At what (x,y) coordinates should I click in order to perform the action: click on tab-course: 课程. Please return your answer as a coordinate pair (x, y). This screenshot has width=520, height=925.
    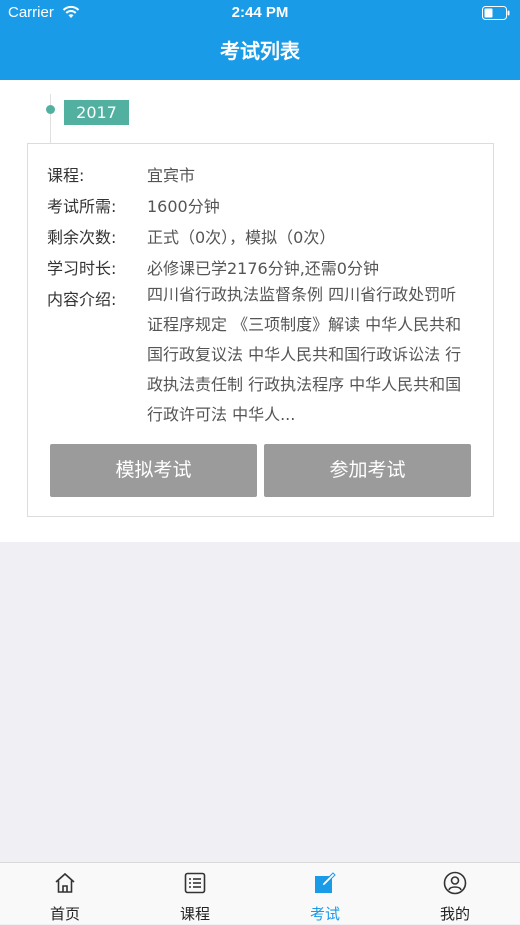
    Looking at the image, I should click on (195, 894).